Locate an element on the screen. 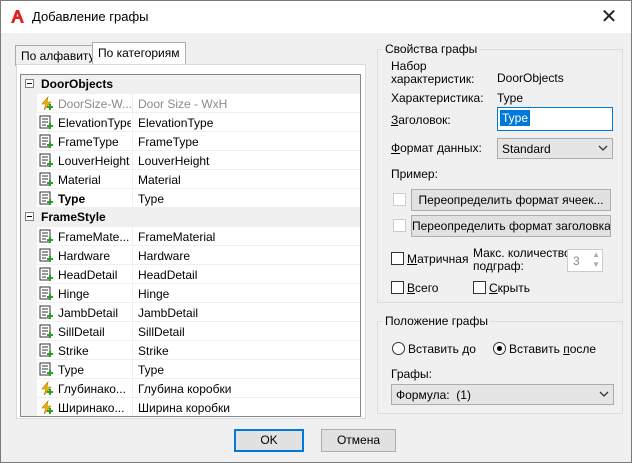 This screenshot has width=632, height=463. property-row: Strike Strike is located at coordinates (190, 350).